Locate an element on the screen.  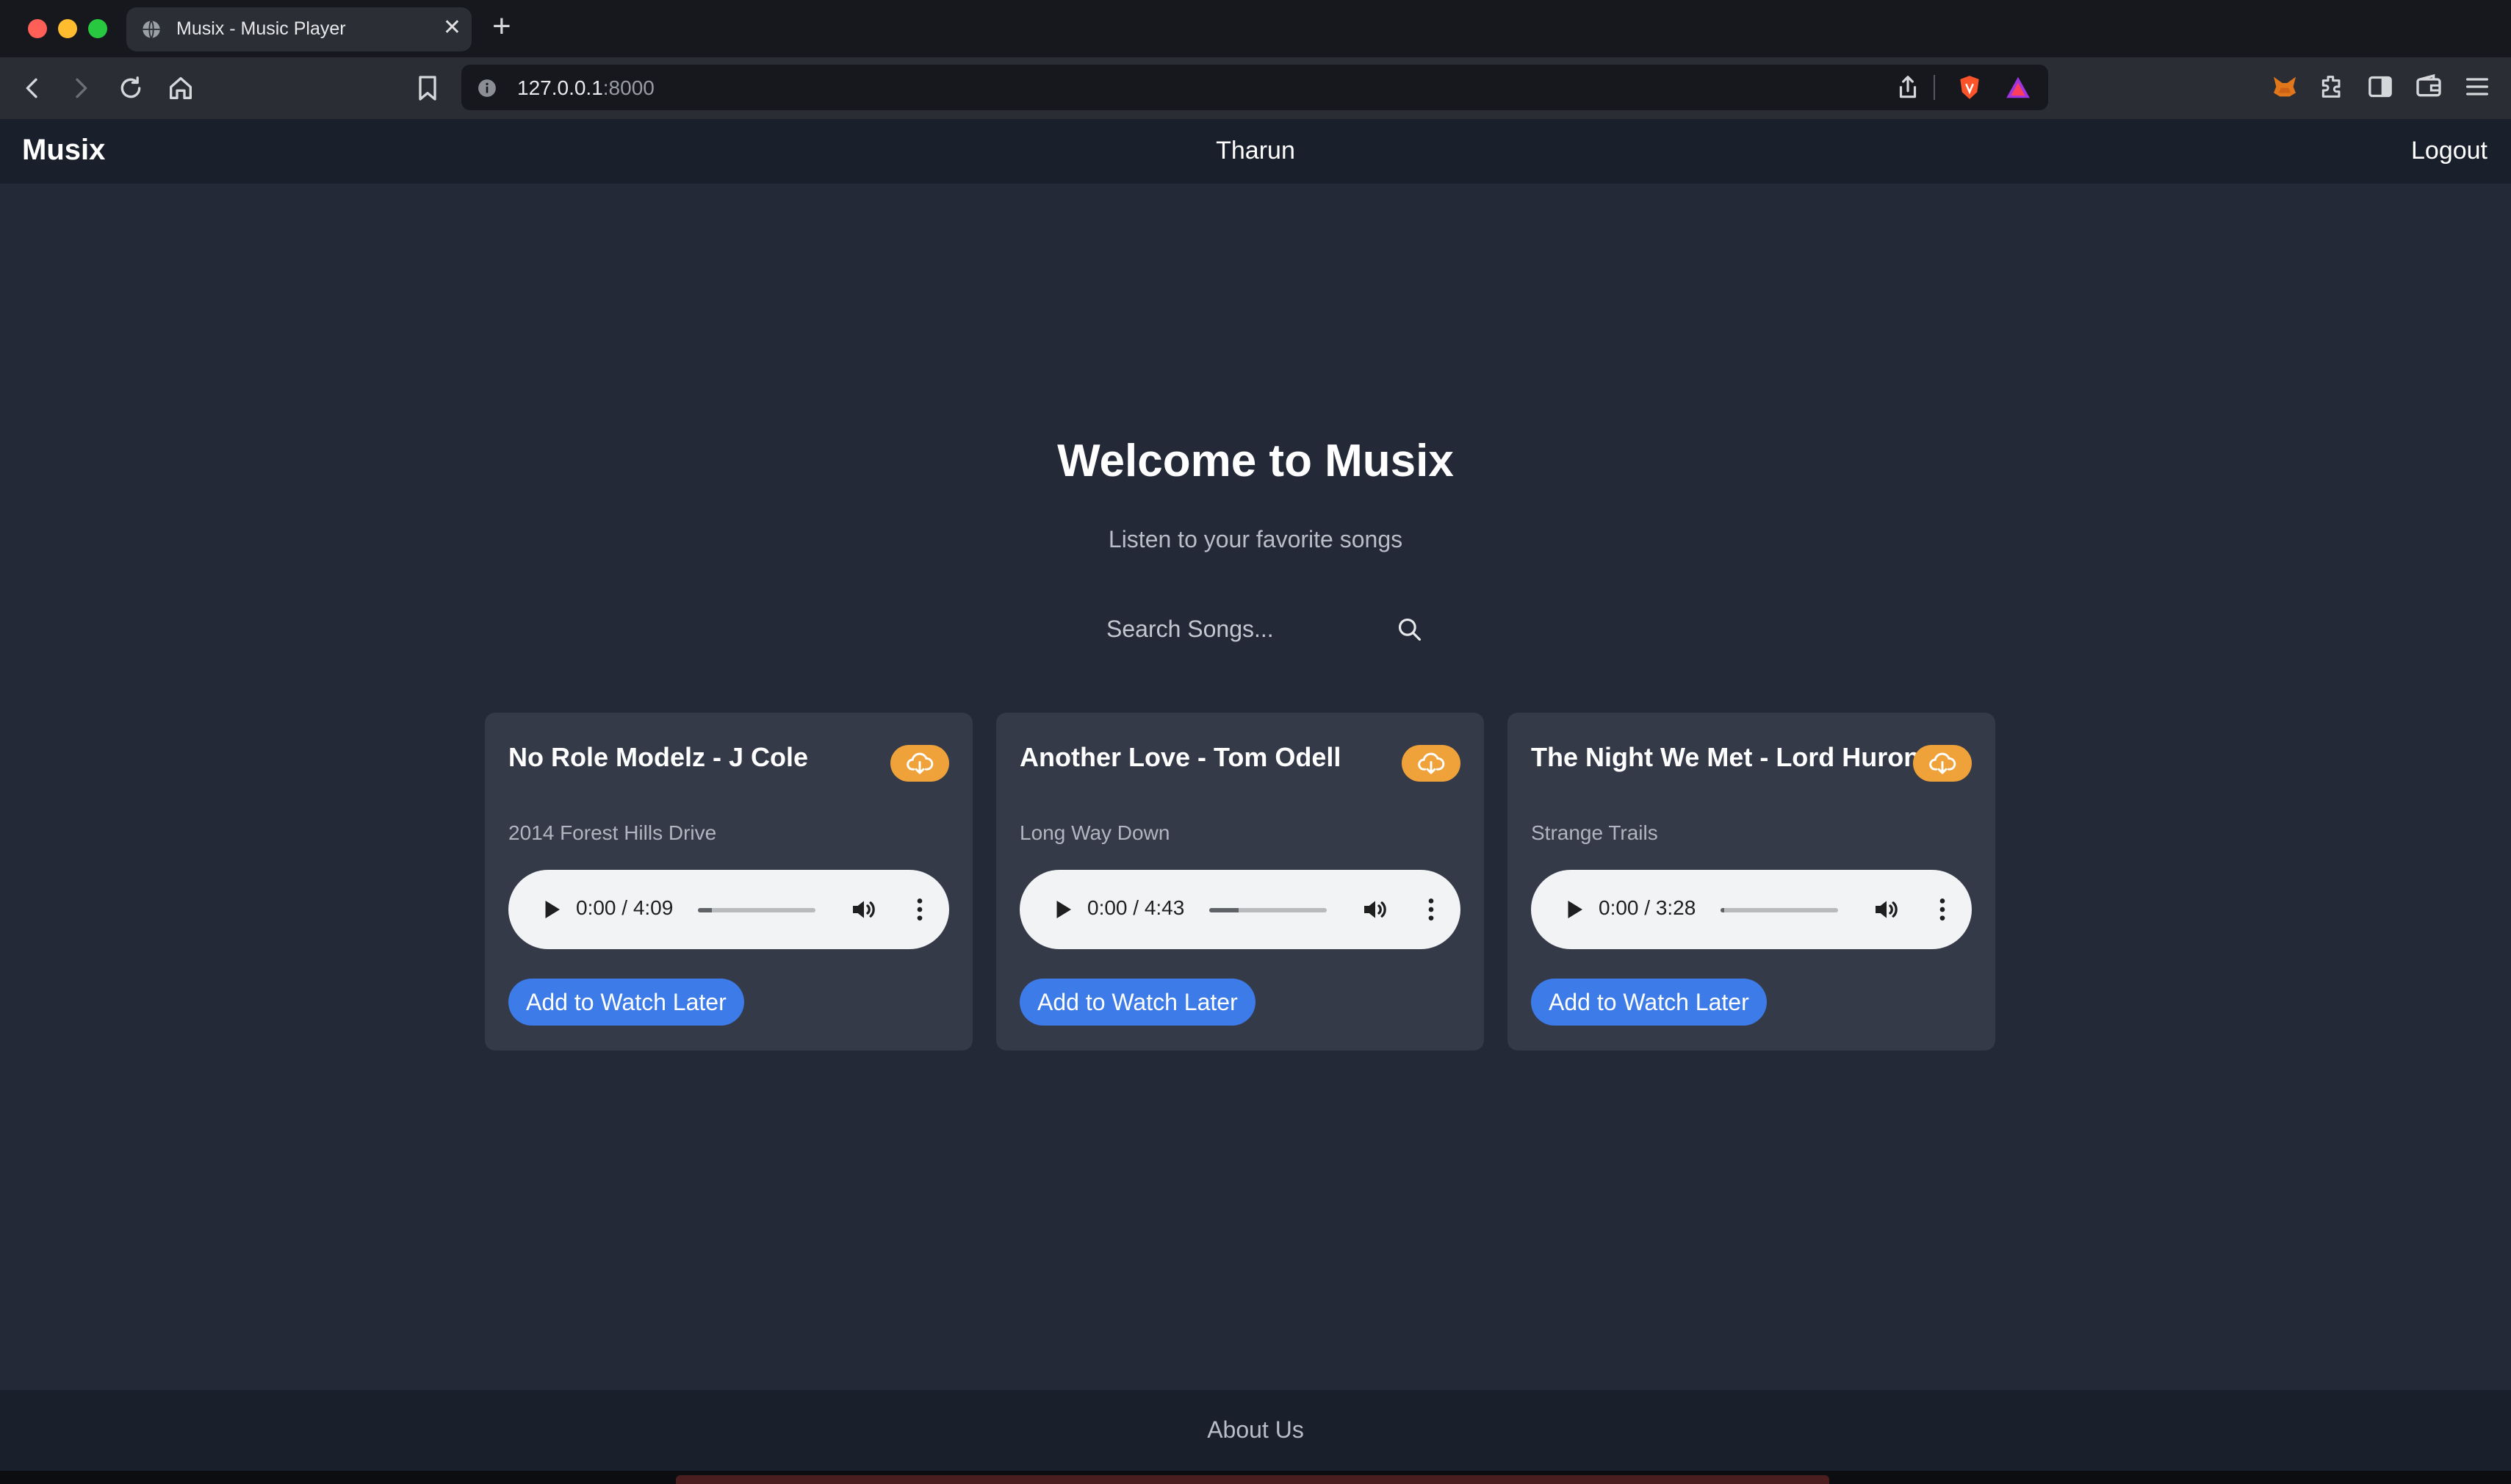
search-input is located at coordinates (1241, 629).